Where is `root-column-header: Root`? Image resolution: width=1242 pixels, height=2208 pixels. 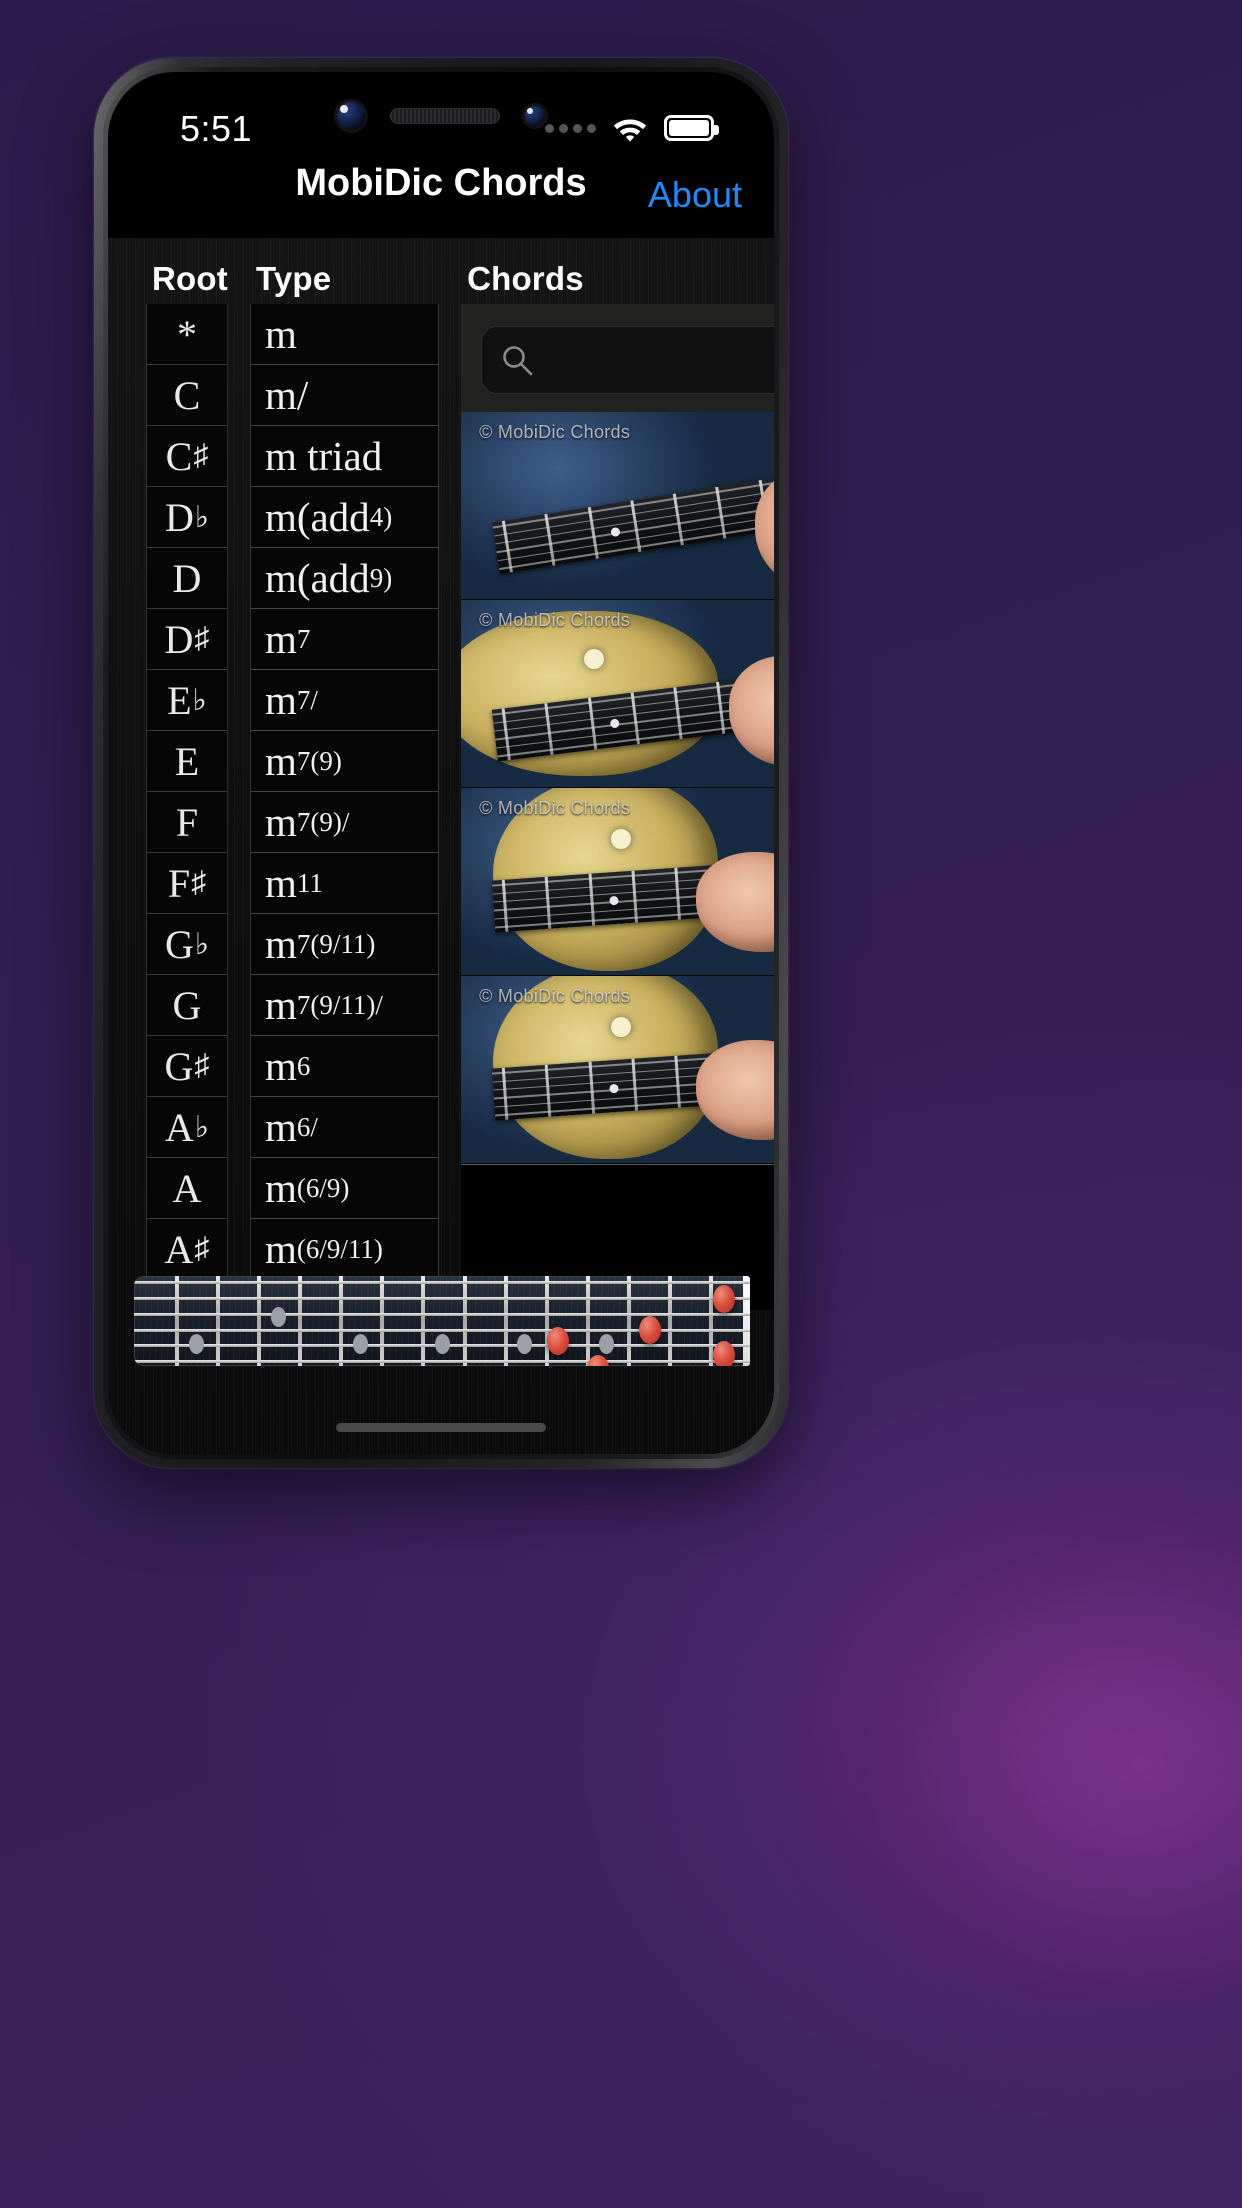
root-column-header: Root is located at coordinates (190, 278).